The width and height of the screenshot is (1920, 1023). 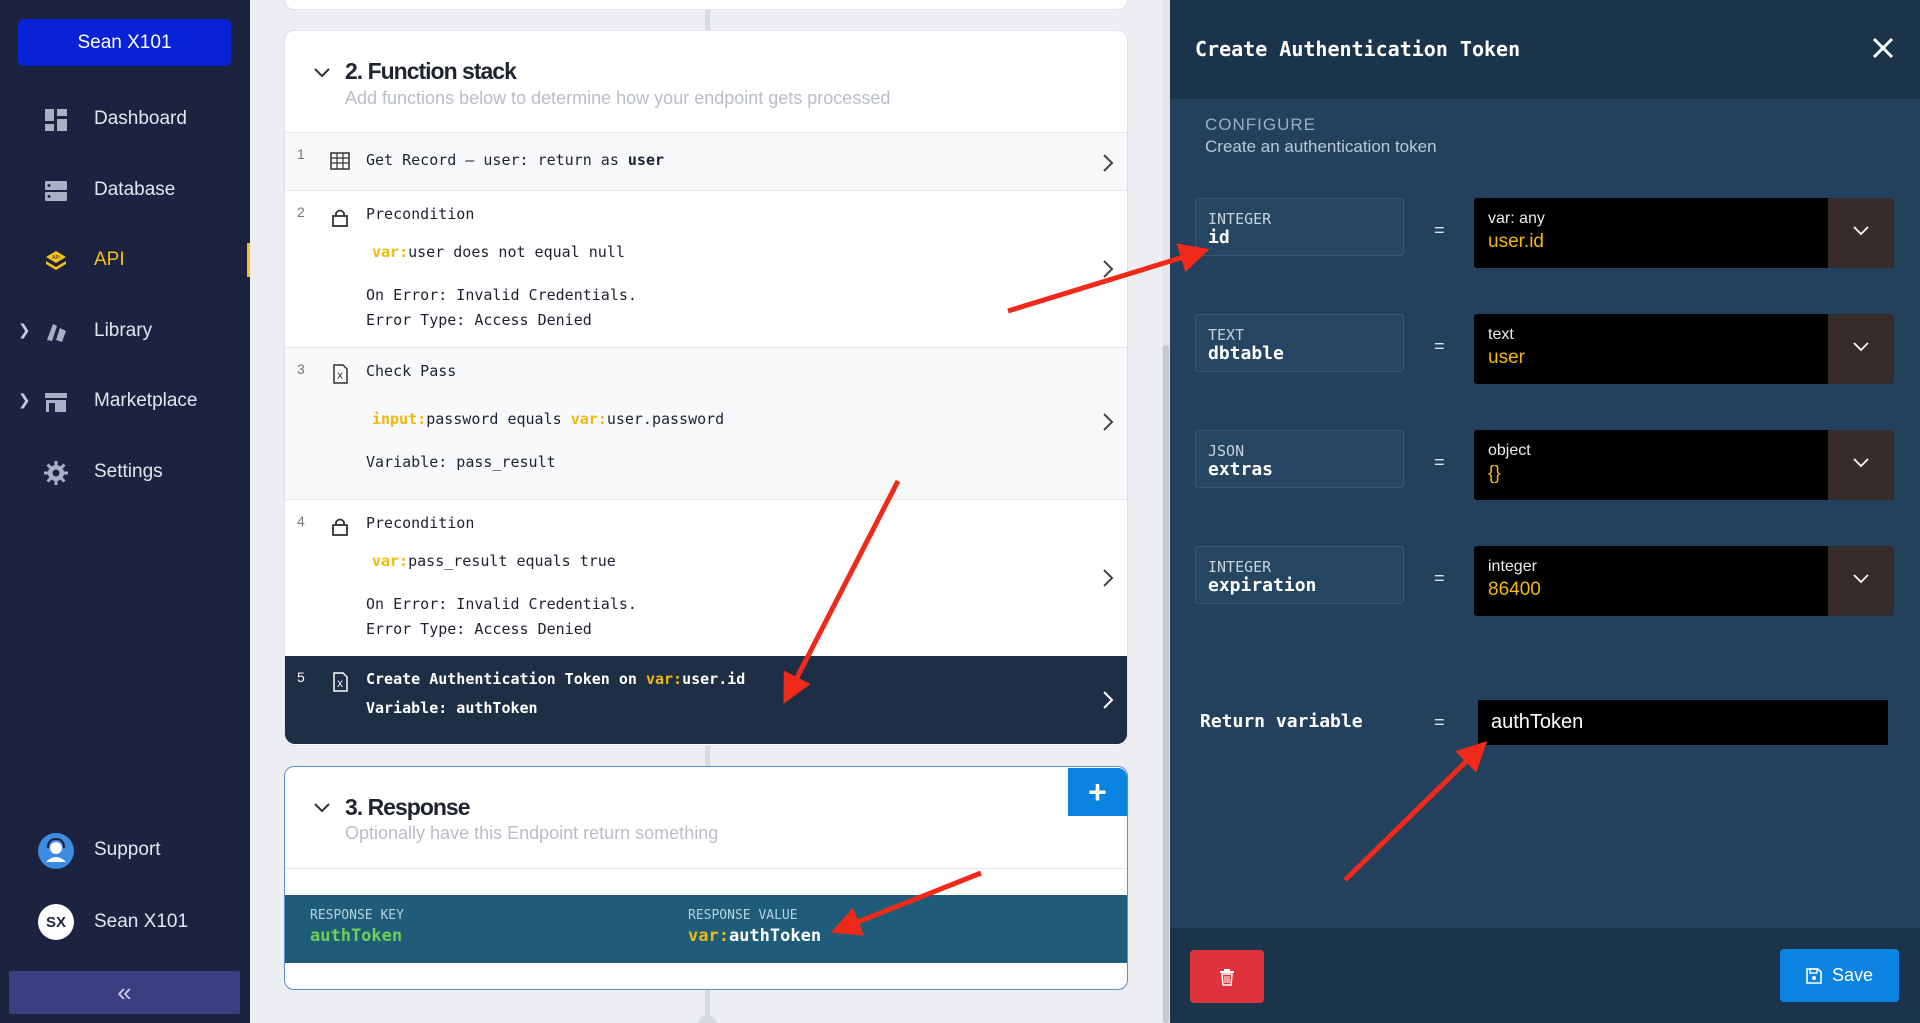 I want to click on return-variable-label: Return variable, so click(x=1281, y=721).